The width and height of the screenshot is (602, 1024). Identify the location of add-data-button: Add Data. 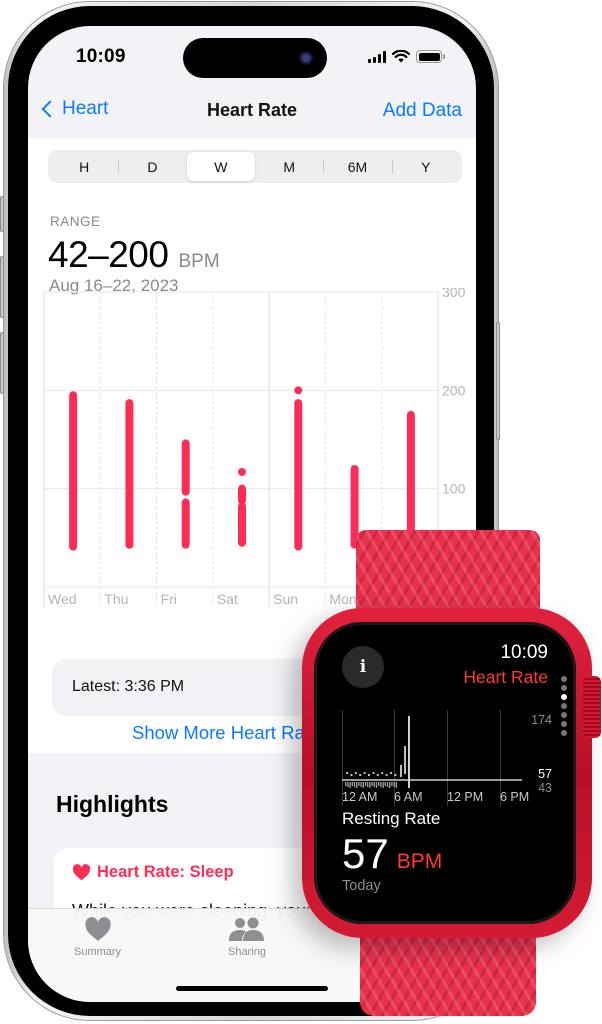
(422, 111).